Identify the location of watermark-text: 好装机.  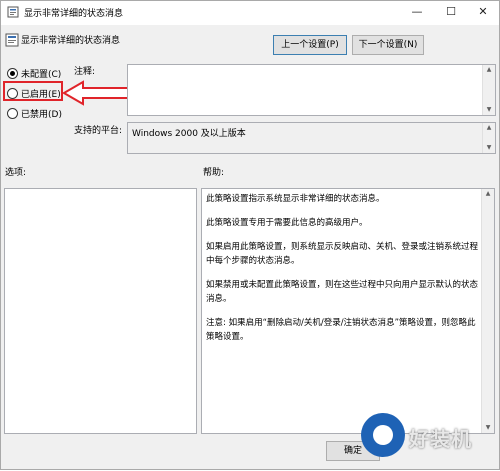
(440, 439).